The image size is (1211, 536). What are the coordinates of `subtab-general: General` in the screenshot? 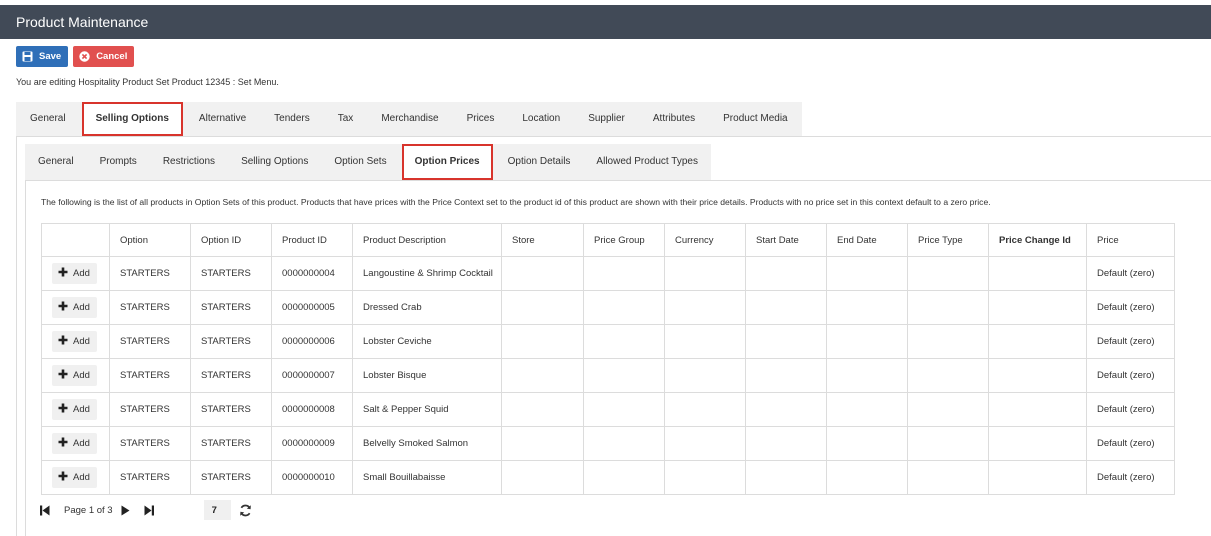 It's located at (56, 162).